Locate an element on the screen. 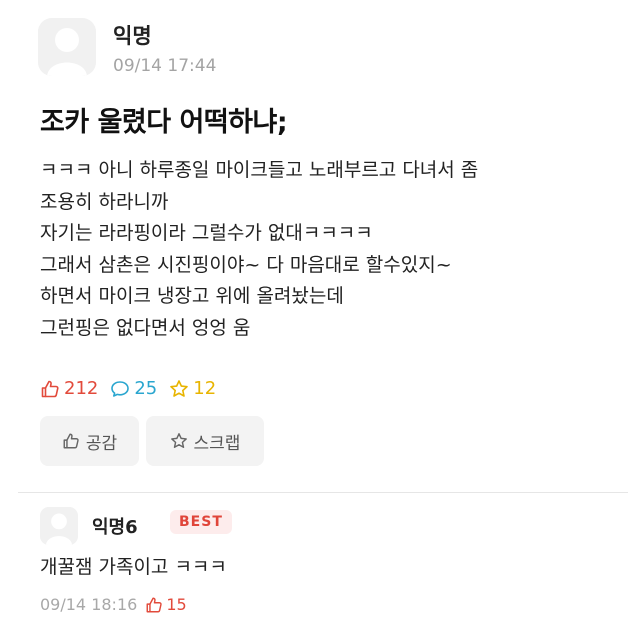 The width and height of the screenshot is (640, 625). comment-author: 익명6 is located at coordinates (115, 527).